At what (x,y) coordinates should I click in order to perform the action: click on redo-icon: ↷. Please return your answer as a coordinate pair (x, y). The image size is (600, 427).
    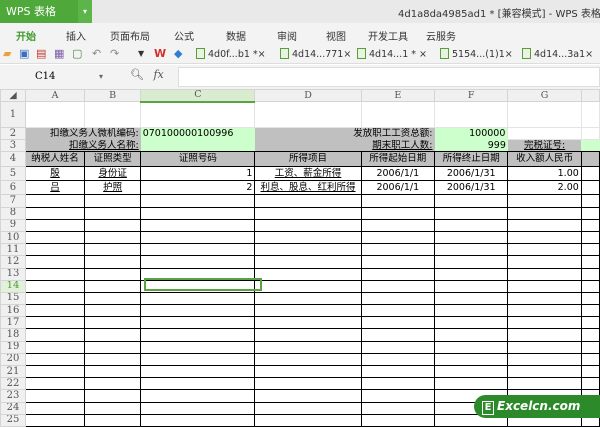
    Looking at the image, I should click on (114, 53).